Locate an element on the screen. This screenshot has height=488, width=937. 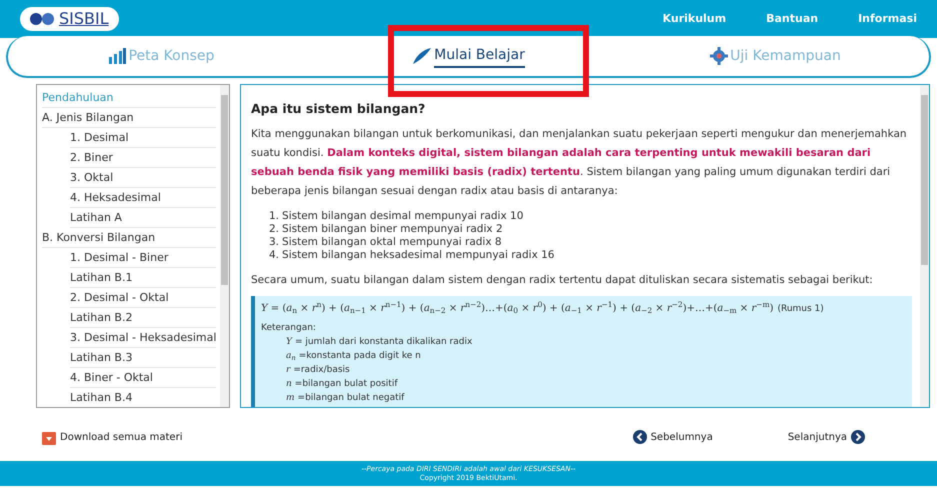
sidebar-item: 1. Desimal is located at coordinates (143, 138).